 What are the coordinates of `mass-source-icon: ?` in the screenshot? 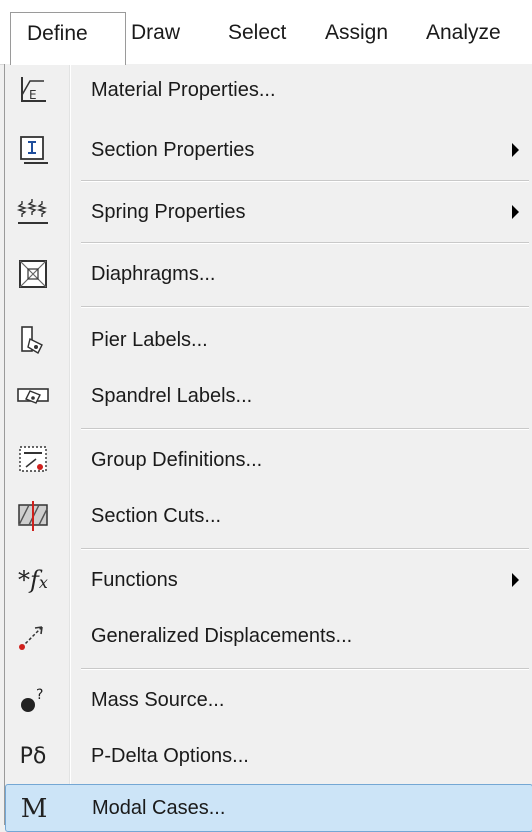 It's located at (33, 700).